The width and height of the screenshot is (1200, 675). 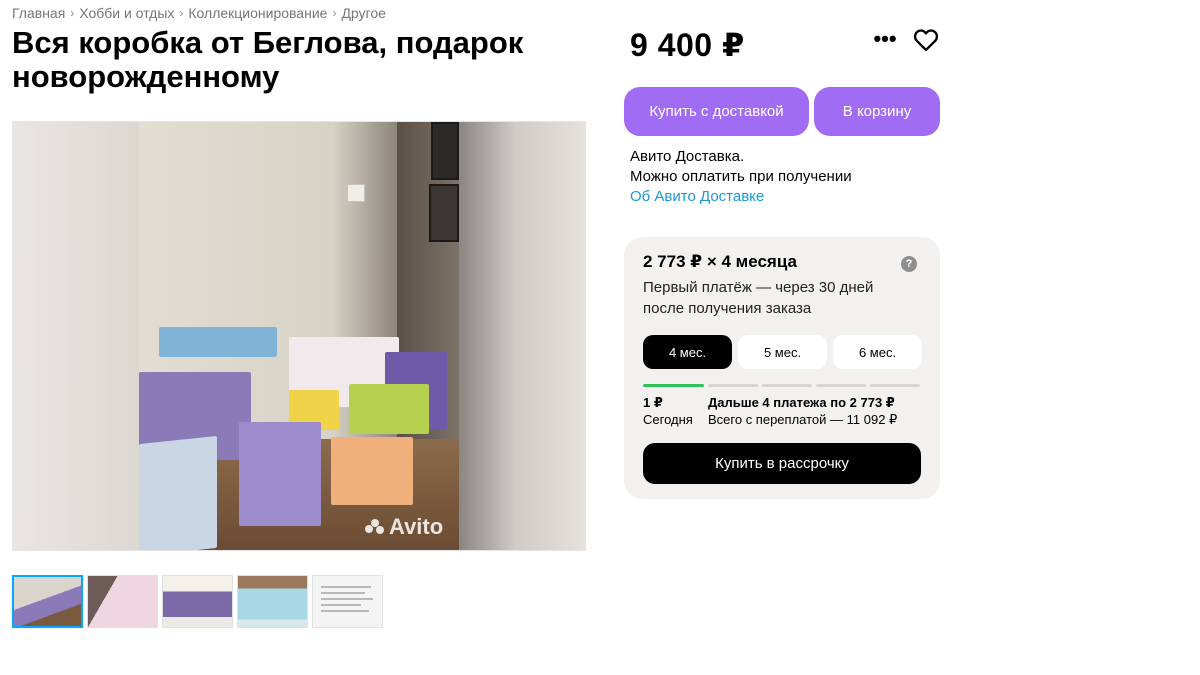 What do you see at coordinates (687, 156) in the screenshot?
I see `delivery-line-1: Авито Доставка.` at bounding box center [687, 156].